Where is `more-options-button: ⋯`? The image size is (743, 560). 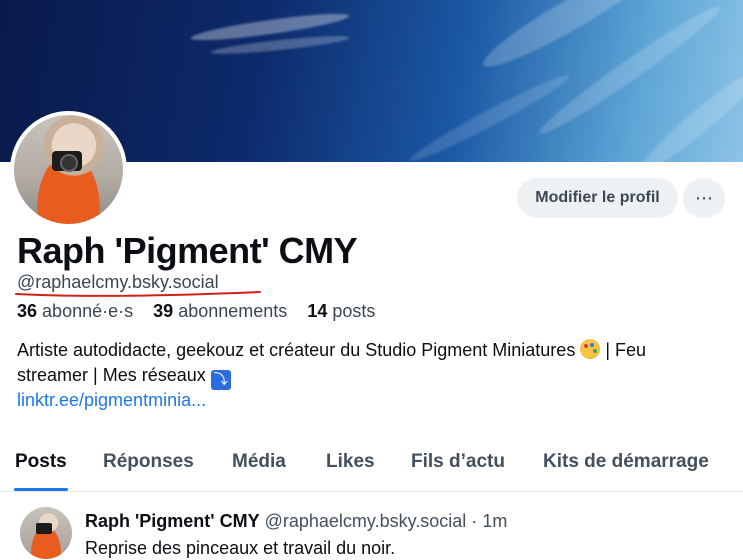 more-options-button: ⋯ is located at coordinates (704, 198).